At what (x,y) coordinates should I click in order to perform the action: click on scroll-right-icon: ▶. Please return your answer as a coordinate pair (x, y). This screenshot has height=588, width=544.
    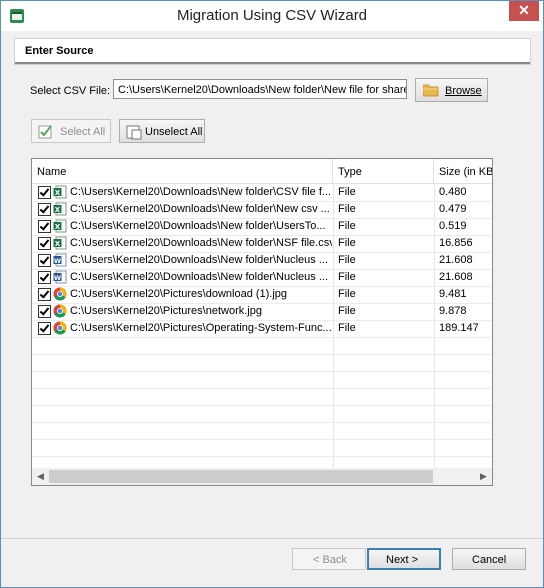
    Looking at the image, I should click on (483, 476).